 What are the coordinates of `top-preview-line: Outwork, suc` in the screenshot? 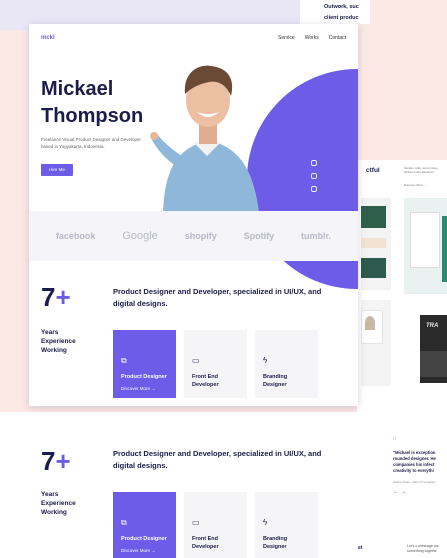 It's located at (341, 7).